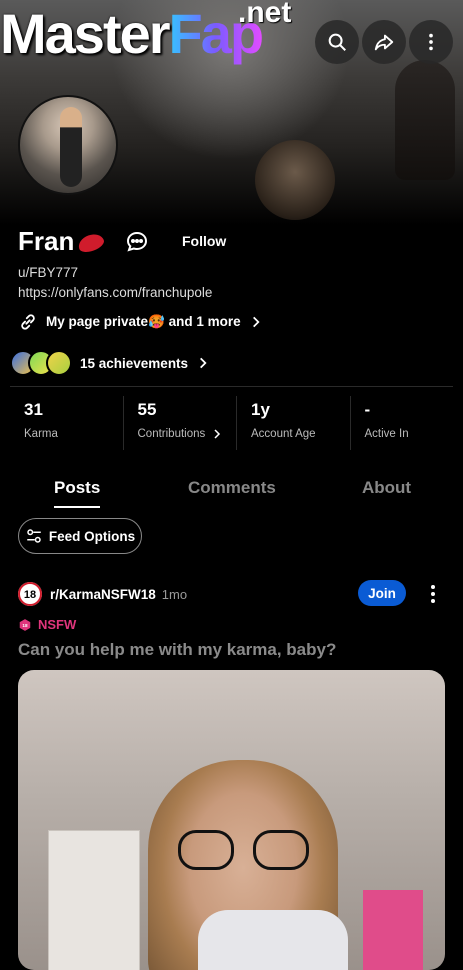 This screenshot has height=970, width=463. What do you see at coordinates (77, 507) in the screenshot?
I see `active-tab-indicator` at bounding box center [77, 507].